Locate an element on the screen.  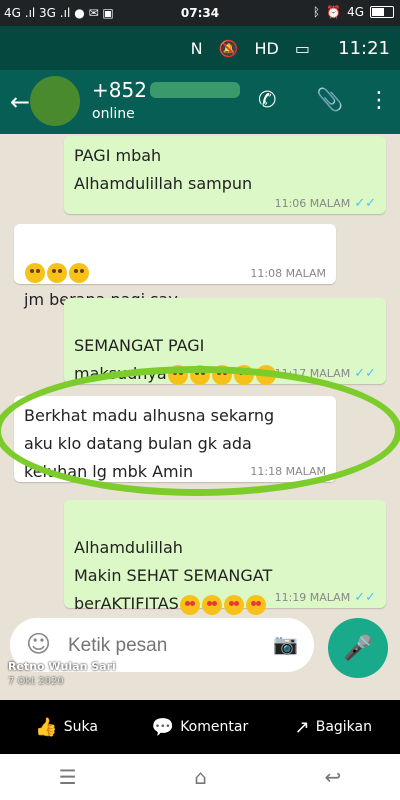
attach-icon: 📎 is located at coordinates (329, 100).